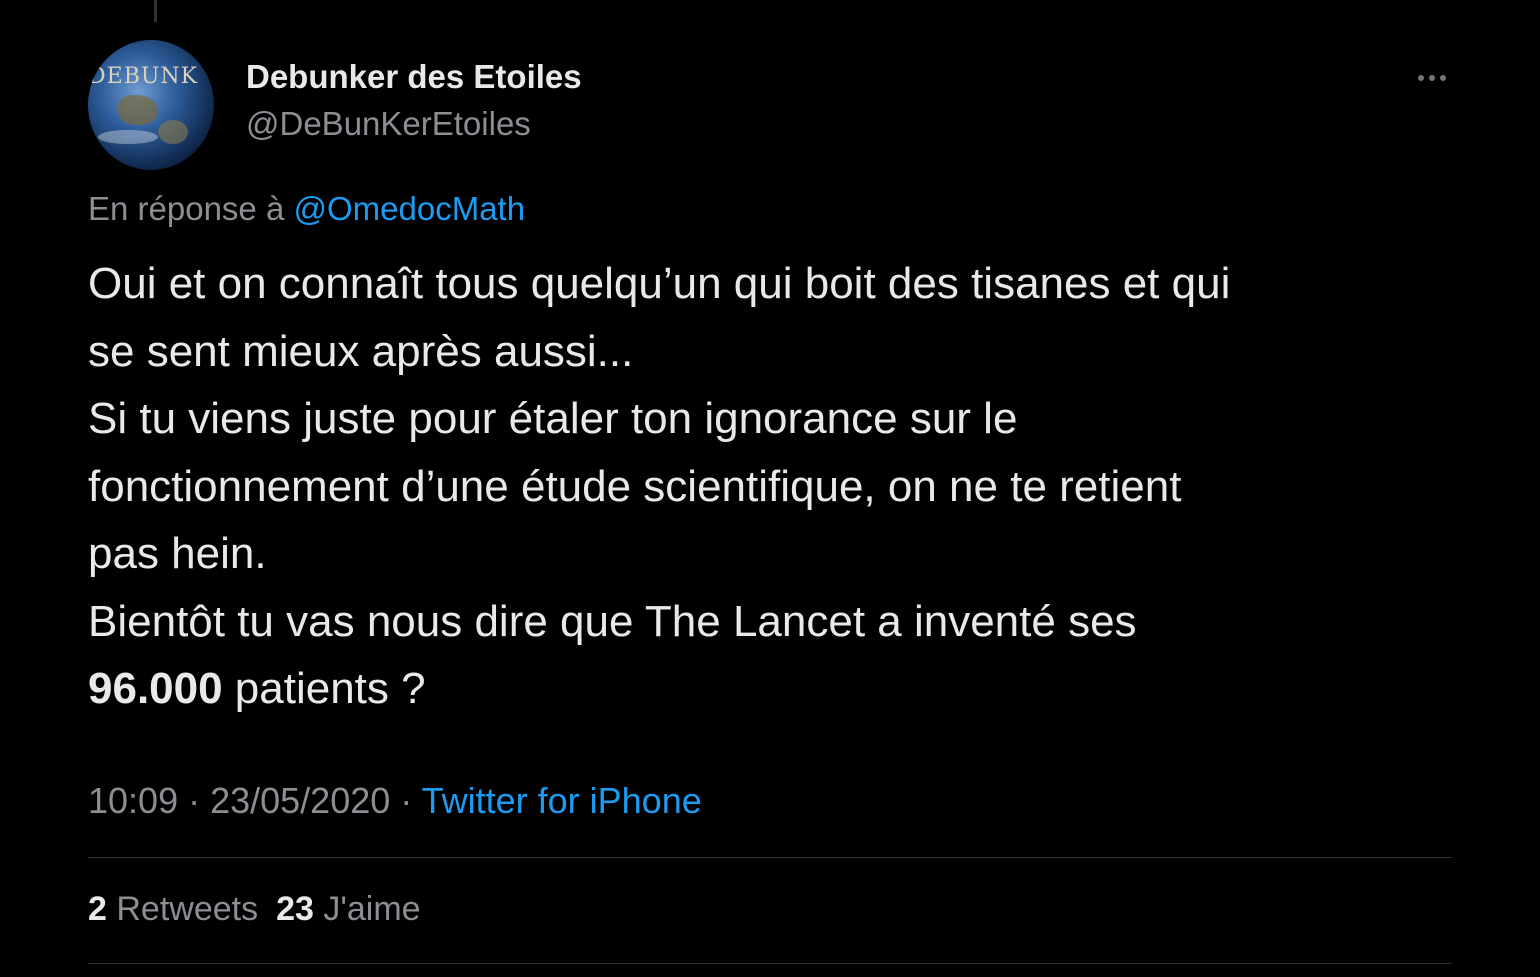 This screenshot has height=977, width=1540. Describe the element at coordinates (128, 137) in the screenshot. I see `avatar-earth-cloud` at that location.